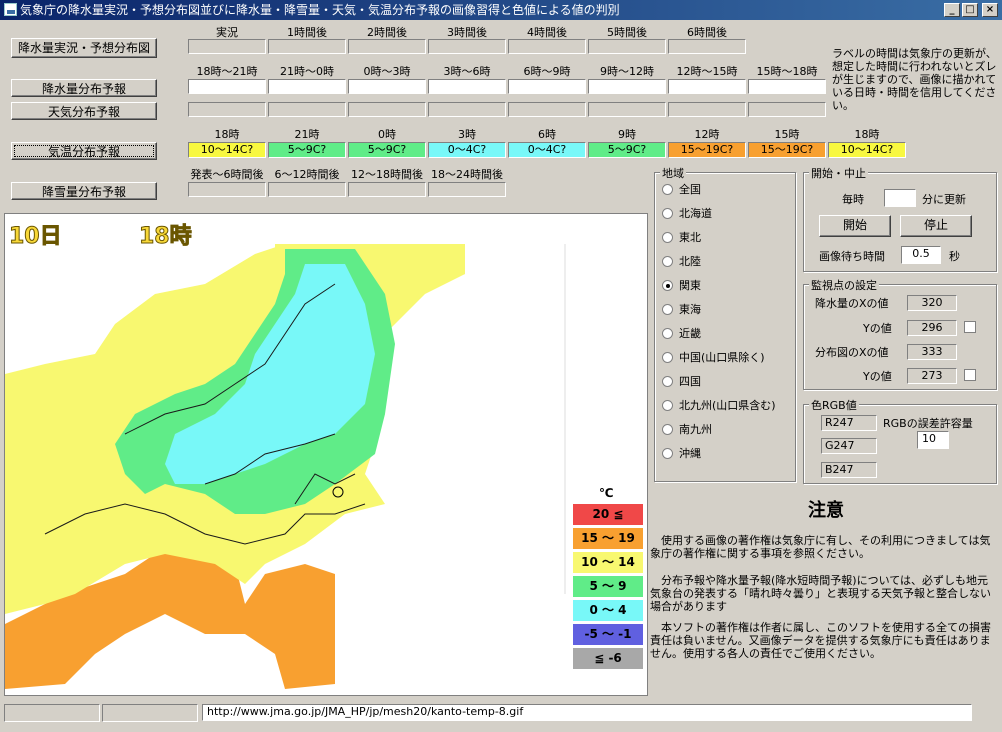 This screenshot has height=732, width=1002. I want to click on region-option: 北海道, so click(687, 214).